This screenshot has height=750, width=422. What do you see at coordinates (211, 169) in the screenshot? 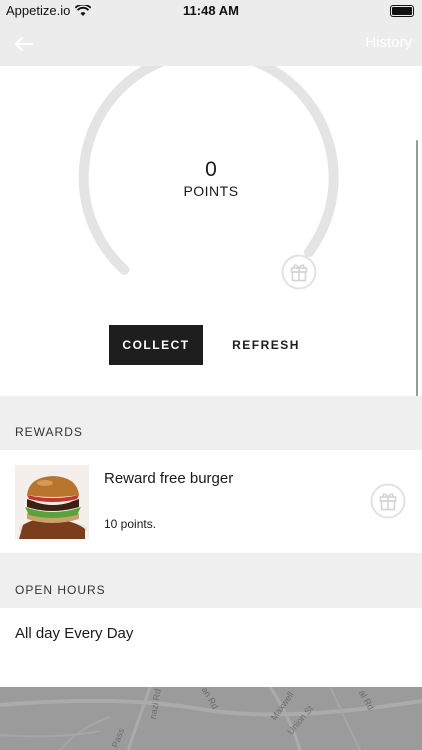
I see `points-value: 0` at bounding box center [211, 169].